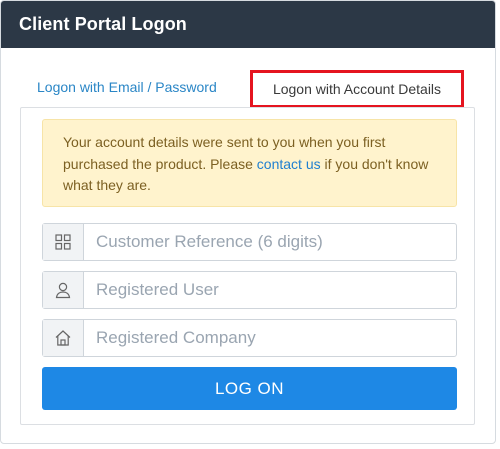 Image resolution: width=500 pixels, height=449 pixels. I want to click on registered-user-input, so click(270, 290).